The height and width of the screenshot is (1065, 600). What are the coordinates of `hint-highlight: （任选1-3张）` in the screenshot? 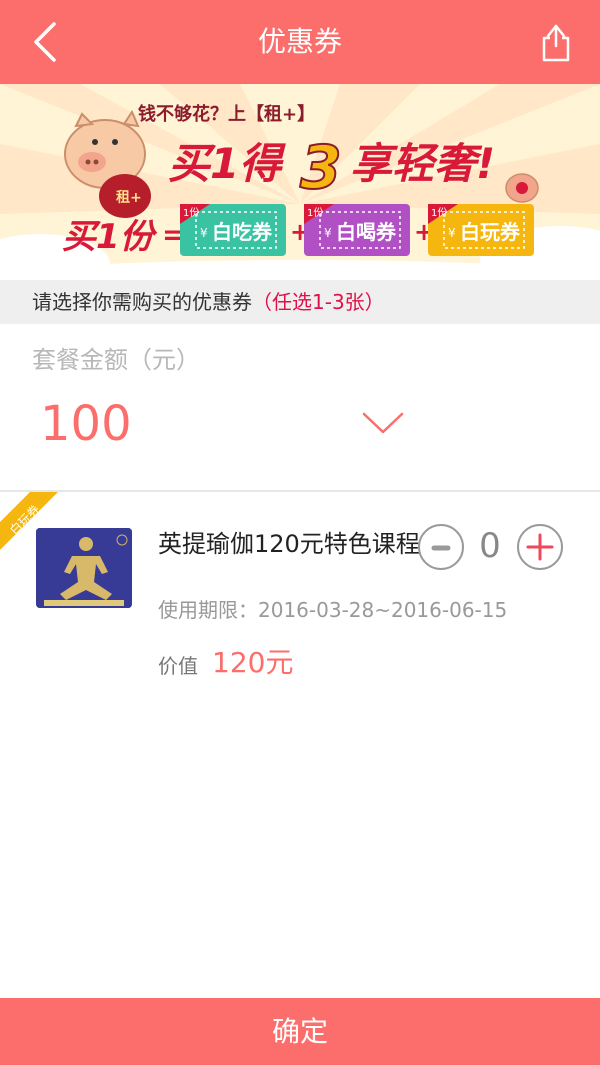 It's located at (318, 302).